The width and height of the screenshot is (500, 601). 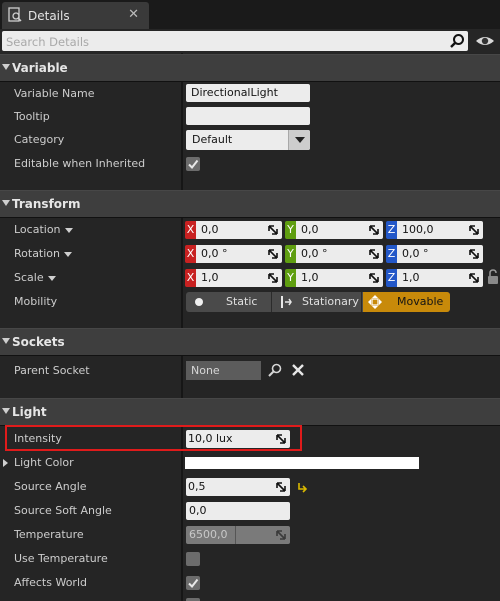 I want to click on scale-label: Scale, so click(x=35, y=277).